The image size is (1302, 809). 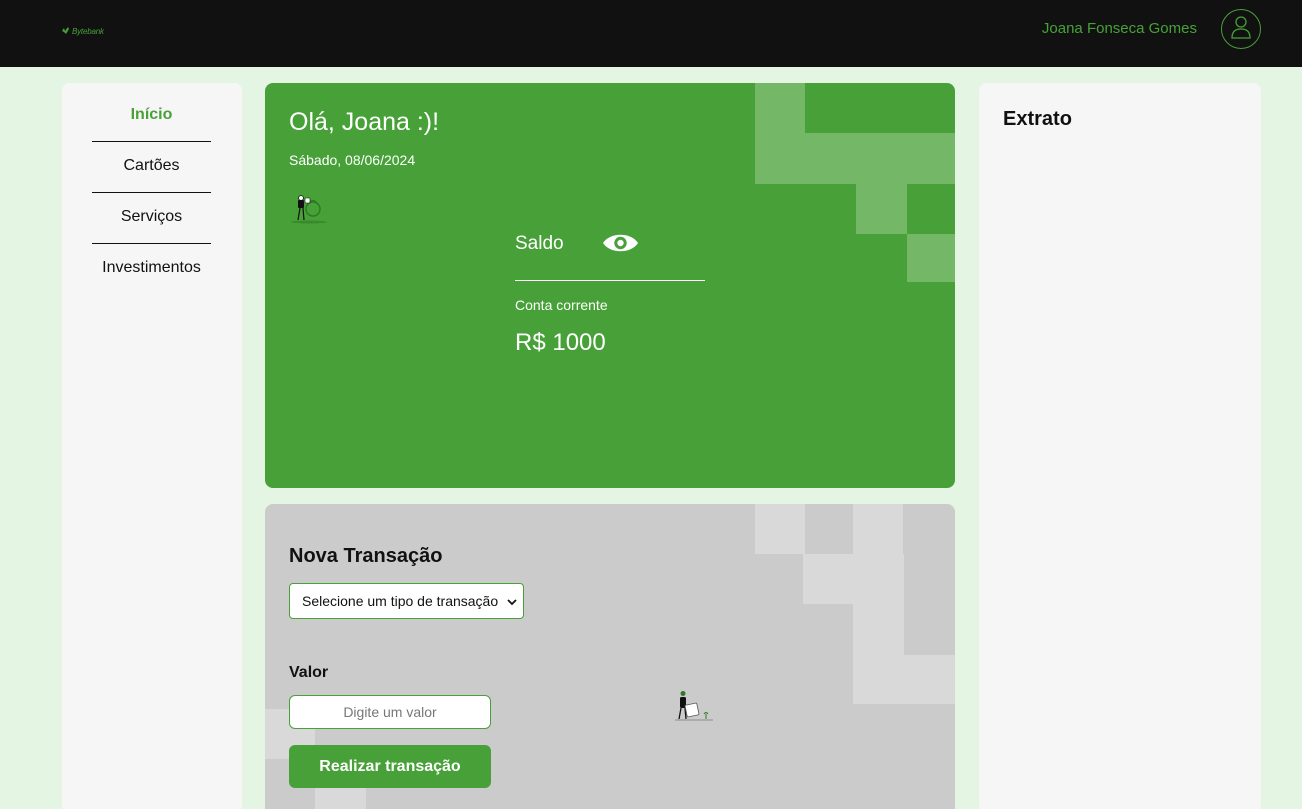 What do you see at coordinates (152, 446) in the screenshot?
I see `sidebar: Início Cartões Serviços Investimentos` at bounding box center [152, 446].